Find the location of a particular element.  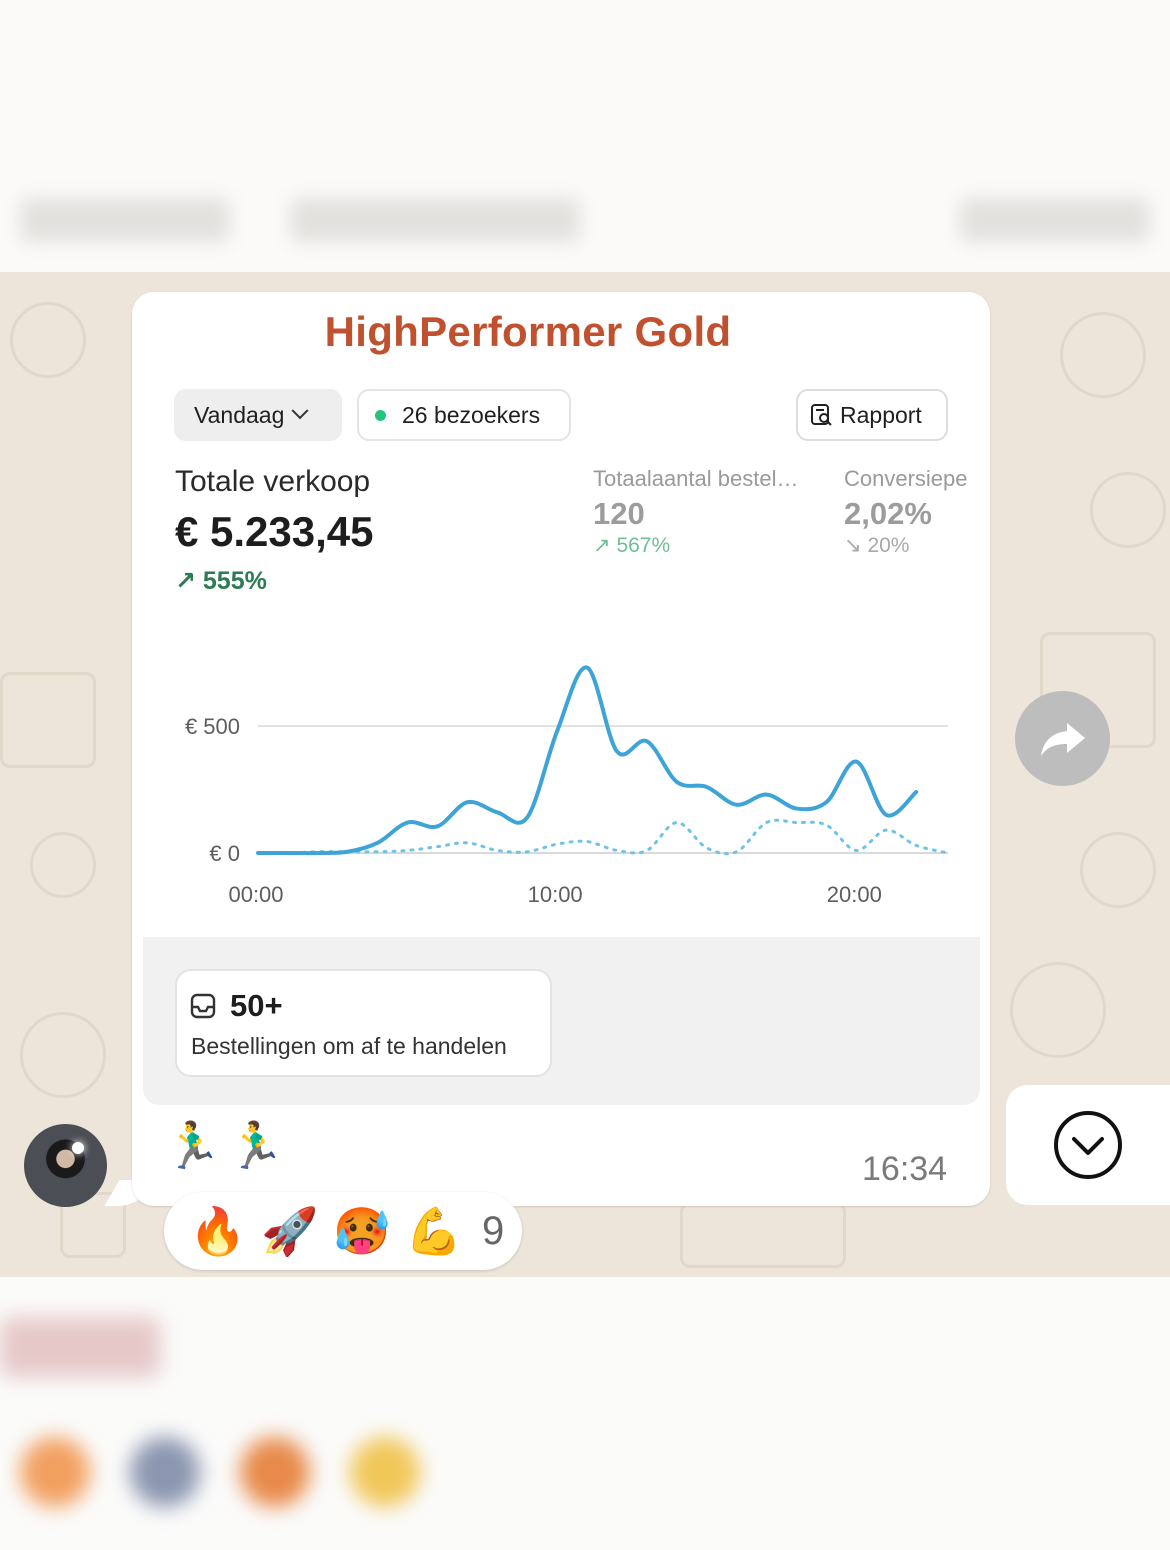

reactions-bar: 🔥 🚀 🥵 💪 9 is located at coordinates (343, 1231).